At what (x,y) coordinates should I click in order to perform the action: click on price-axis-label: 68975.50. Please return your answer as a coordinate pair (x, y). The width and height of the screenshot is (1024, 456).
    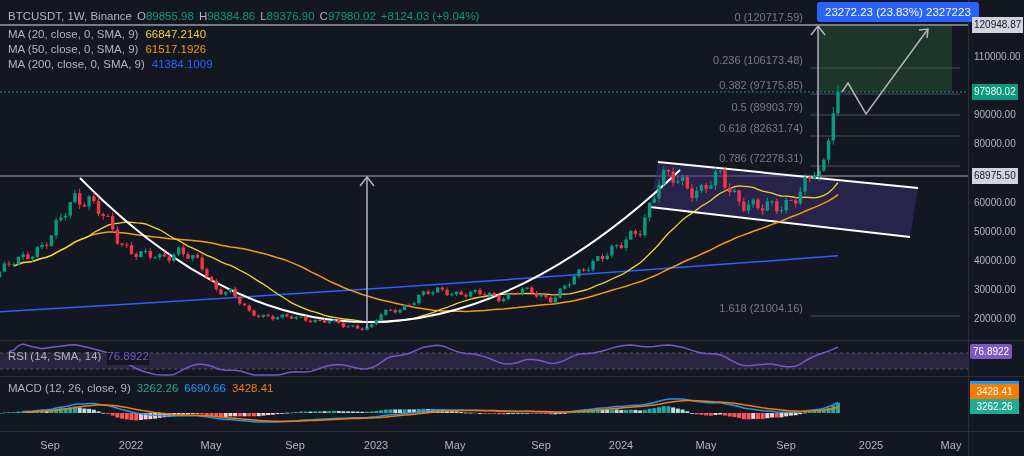
    Looking at the image, I should click on (995, 176).